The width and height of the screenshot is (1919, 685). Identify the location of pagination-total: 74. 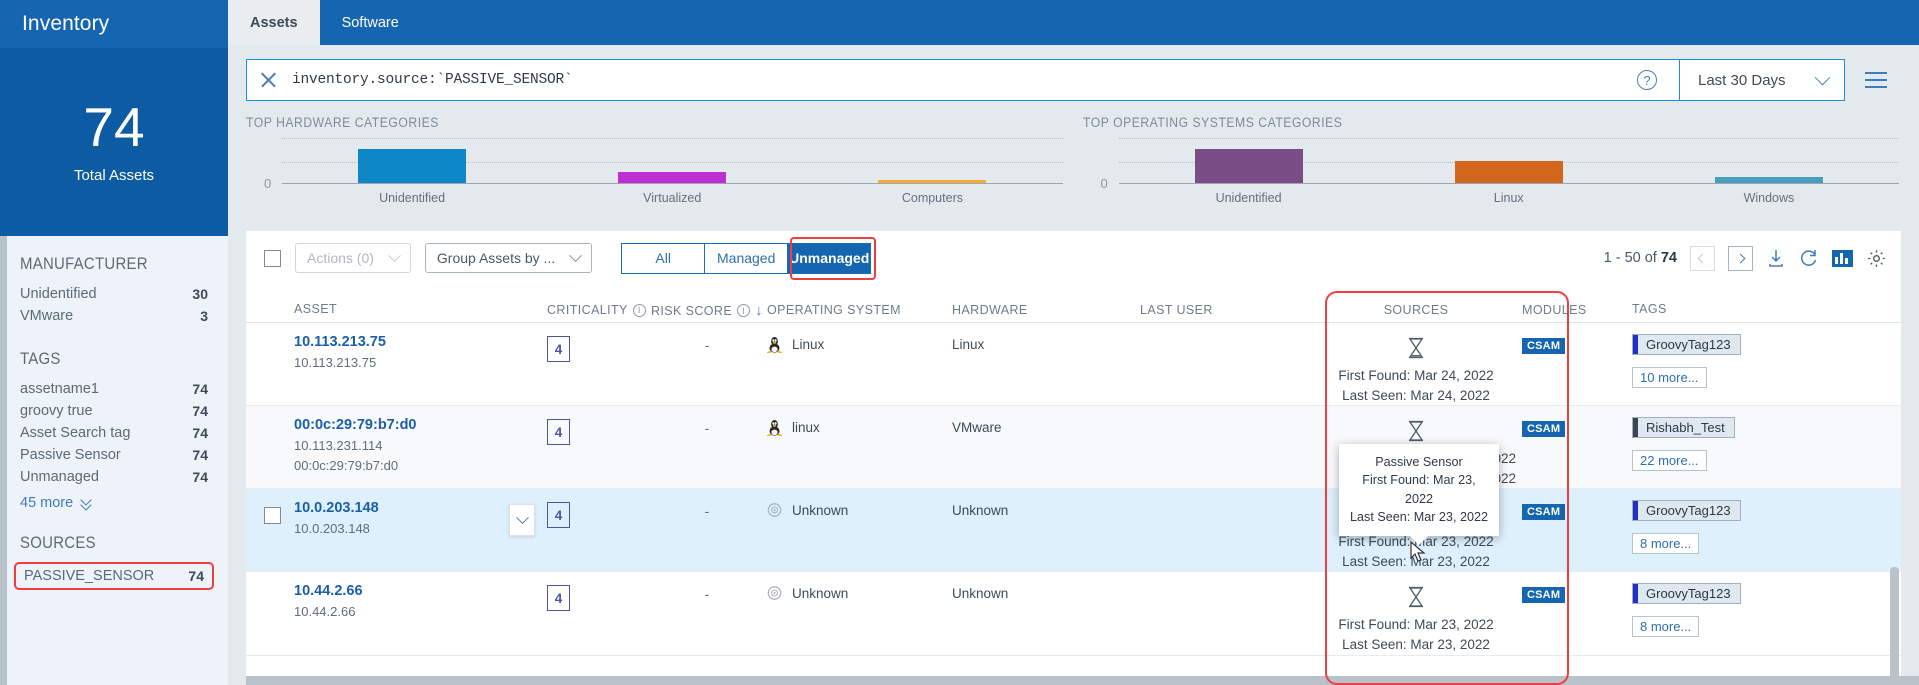
(1668, 258).